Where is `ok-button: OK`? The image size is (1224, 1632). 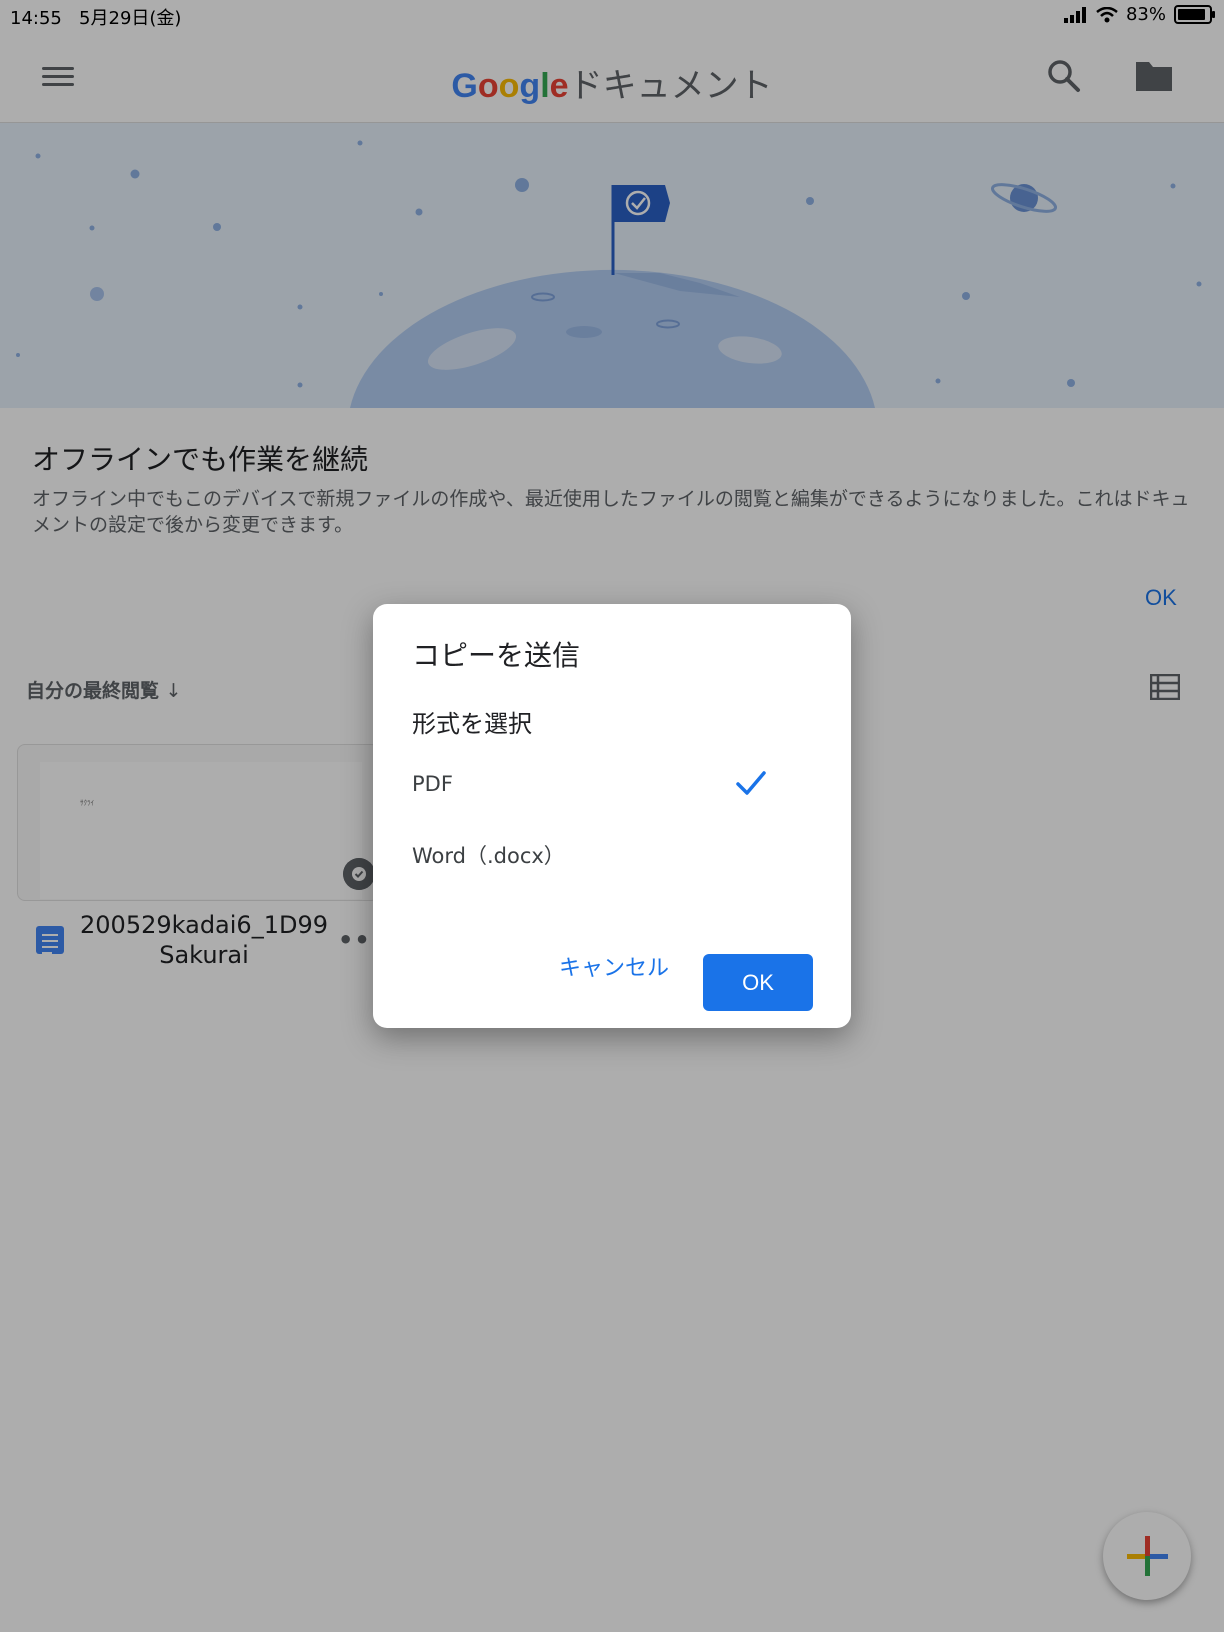 ok-button: OK is located at coordinates (758, 982).